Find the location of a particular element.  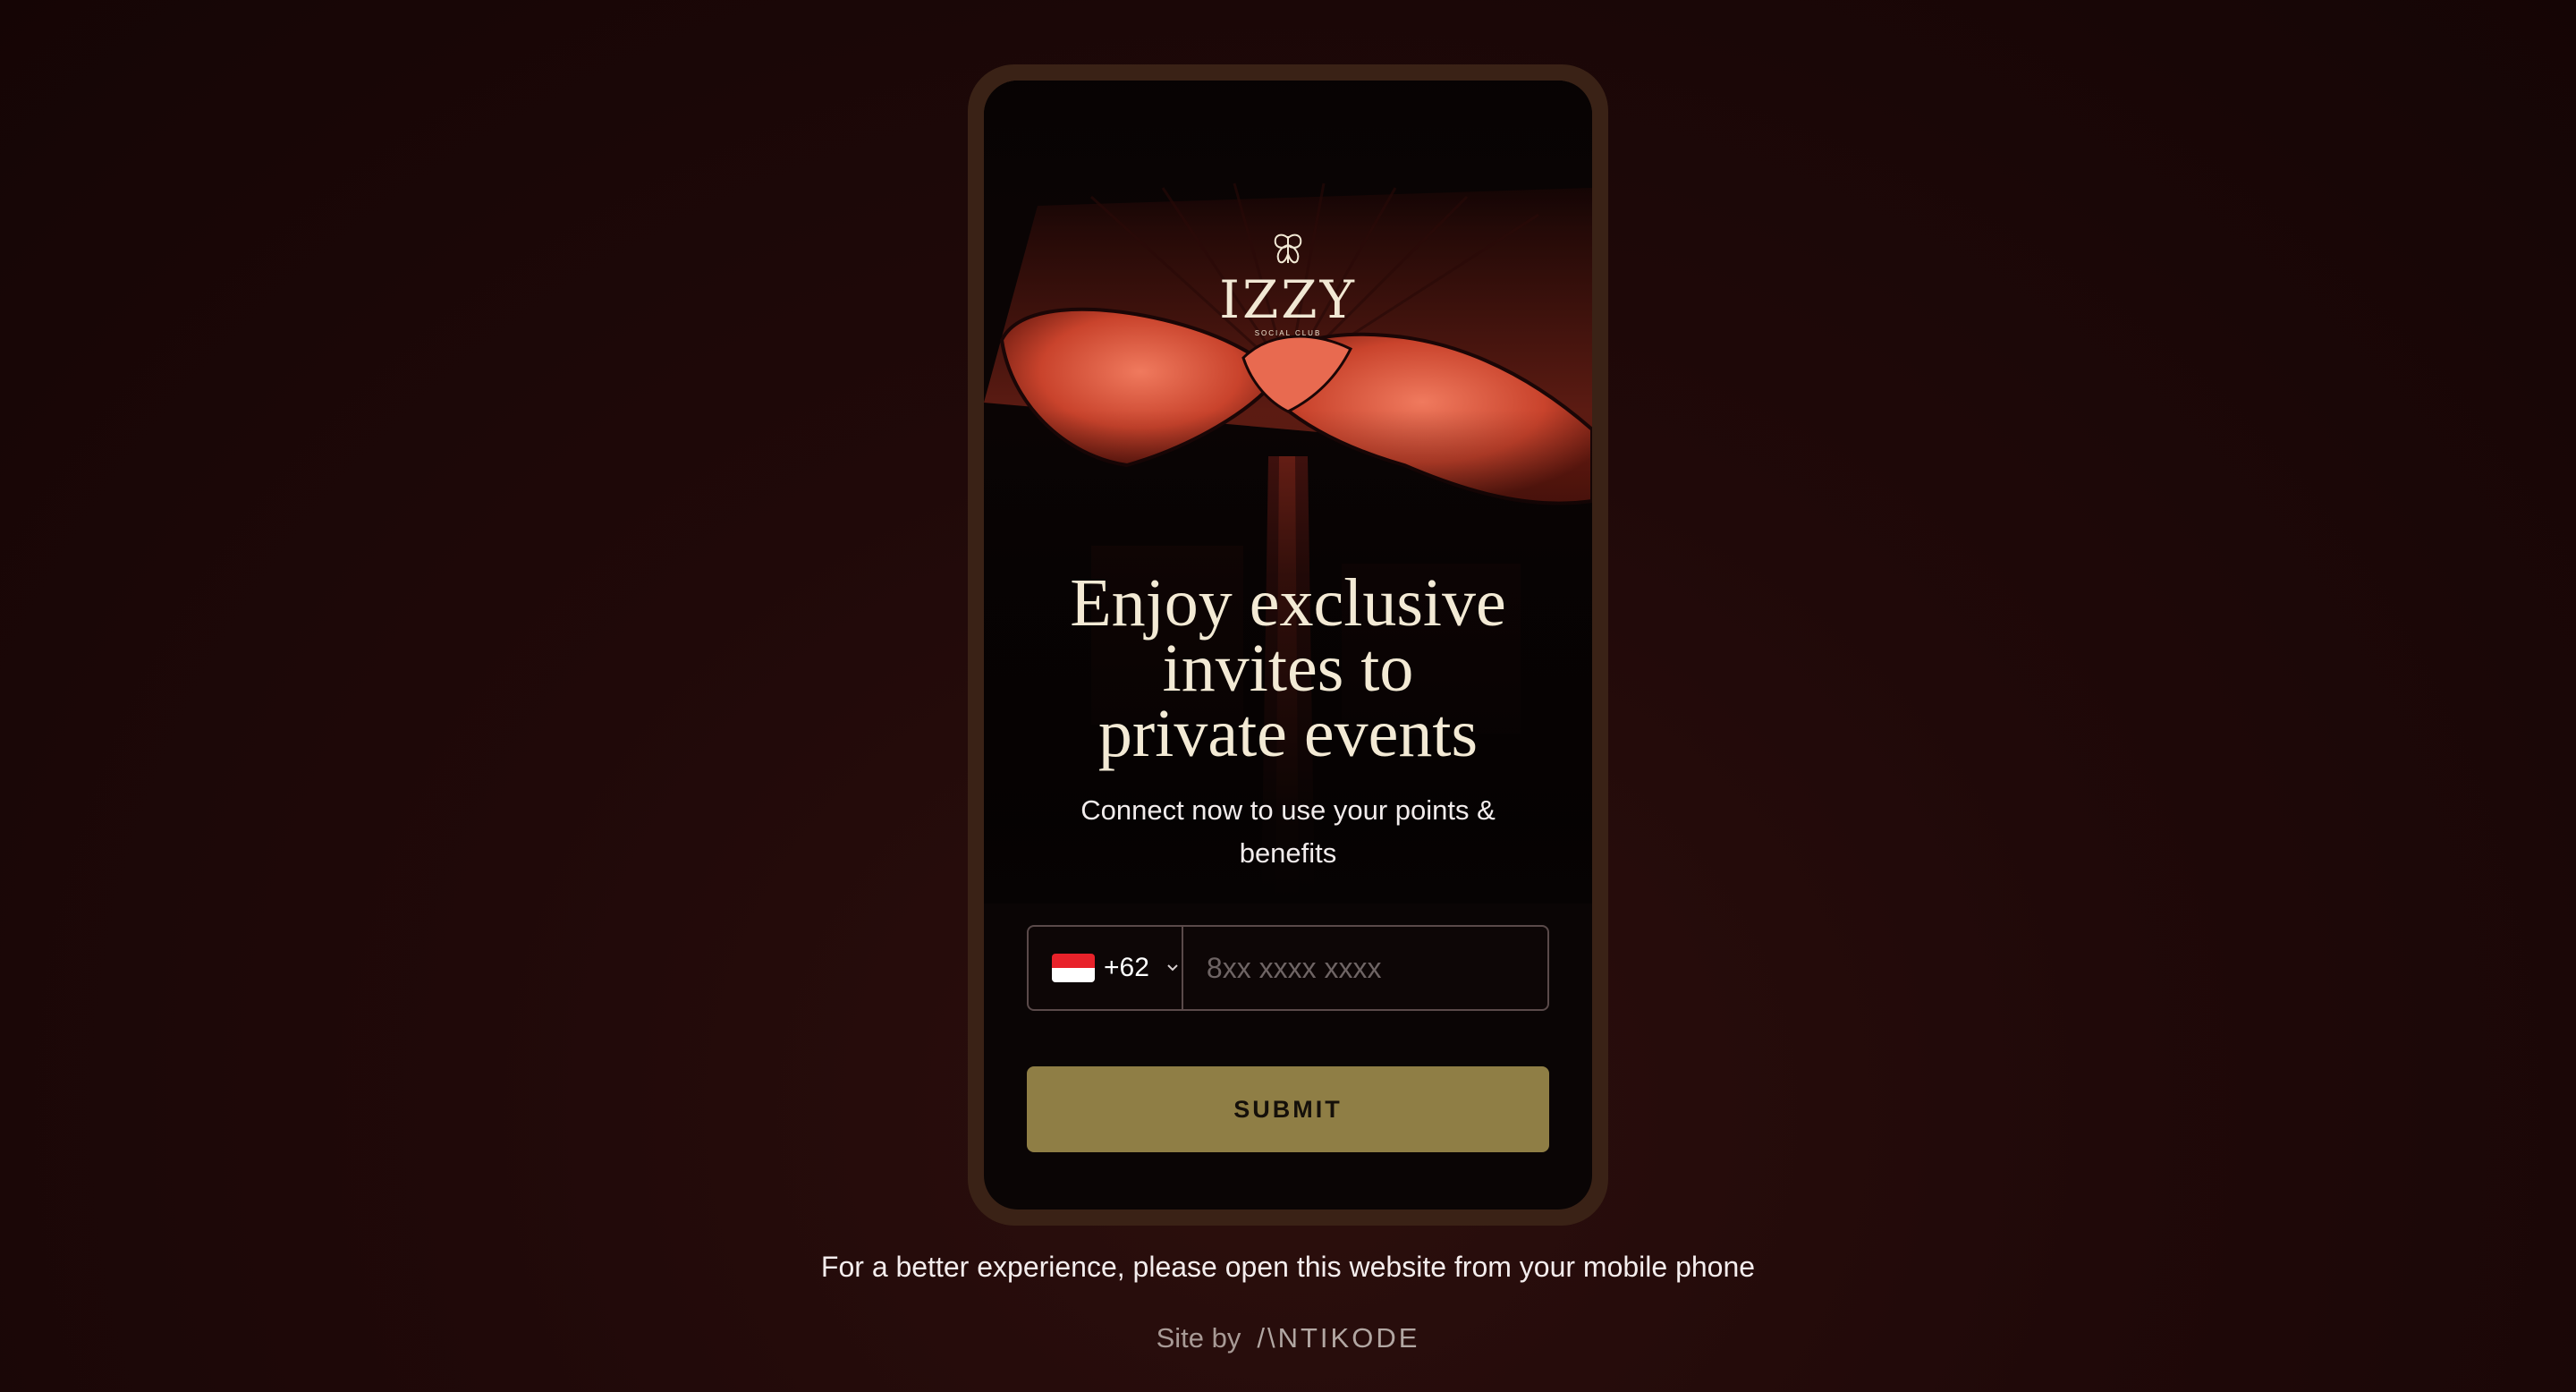

antikode-logo: /\NTIKODE is located at coordinates (1338, 1338).